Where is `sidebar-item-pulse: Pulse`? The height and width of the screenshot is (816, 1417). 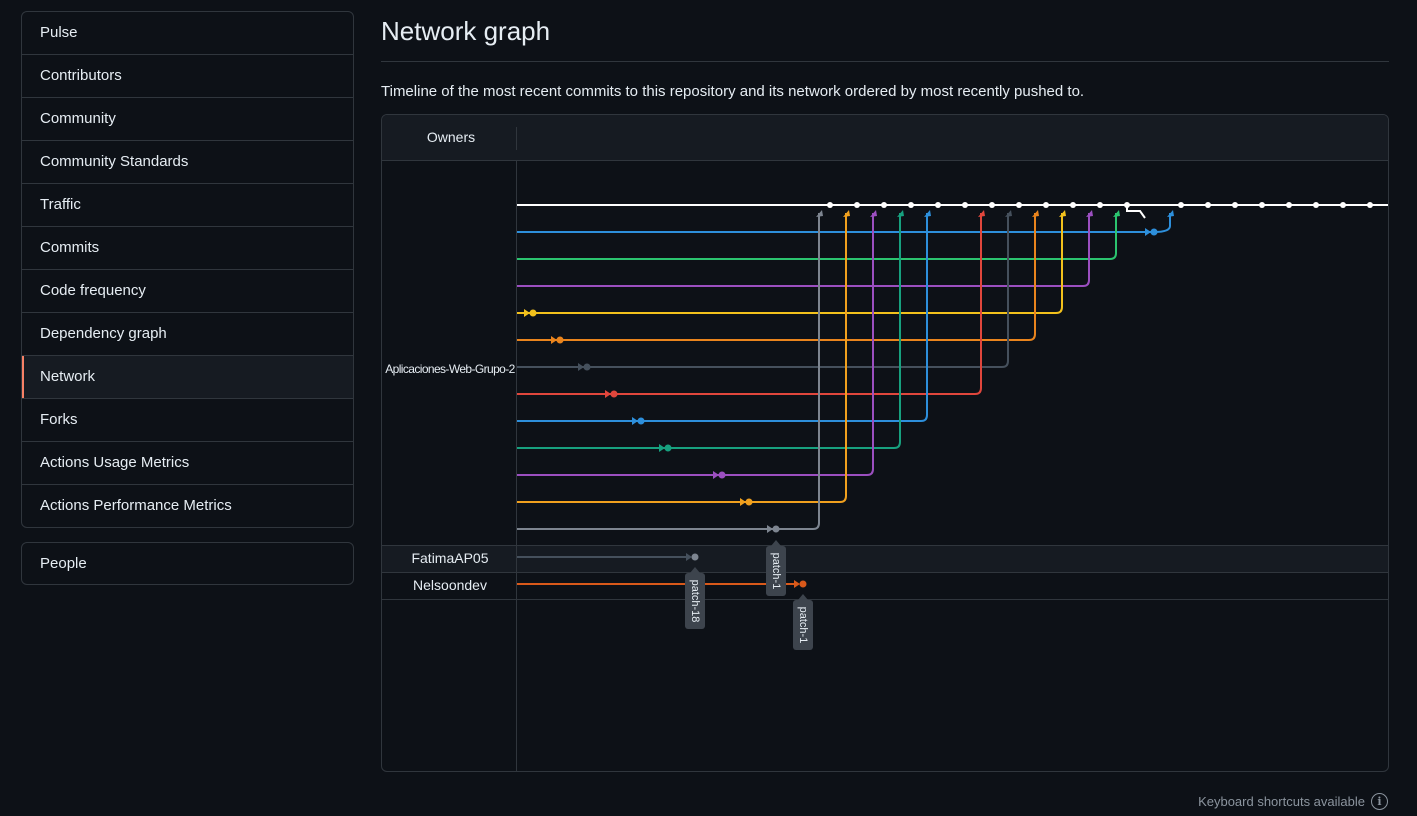 sidebar-item-pulse: Pulse is located at coordinates (187, 33).